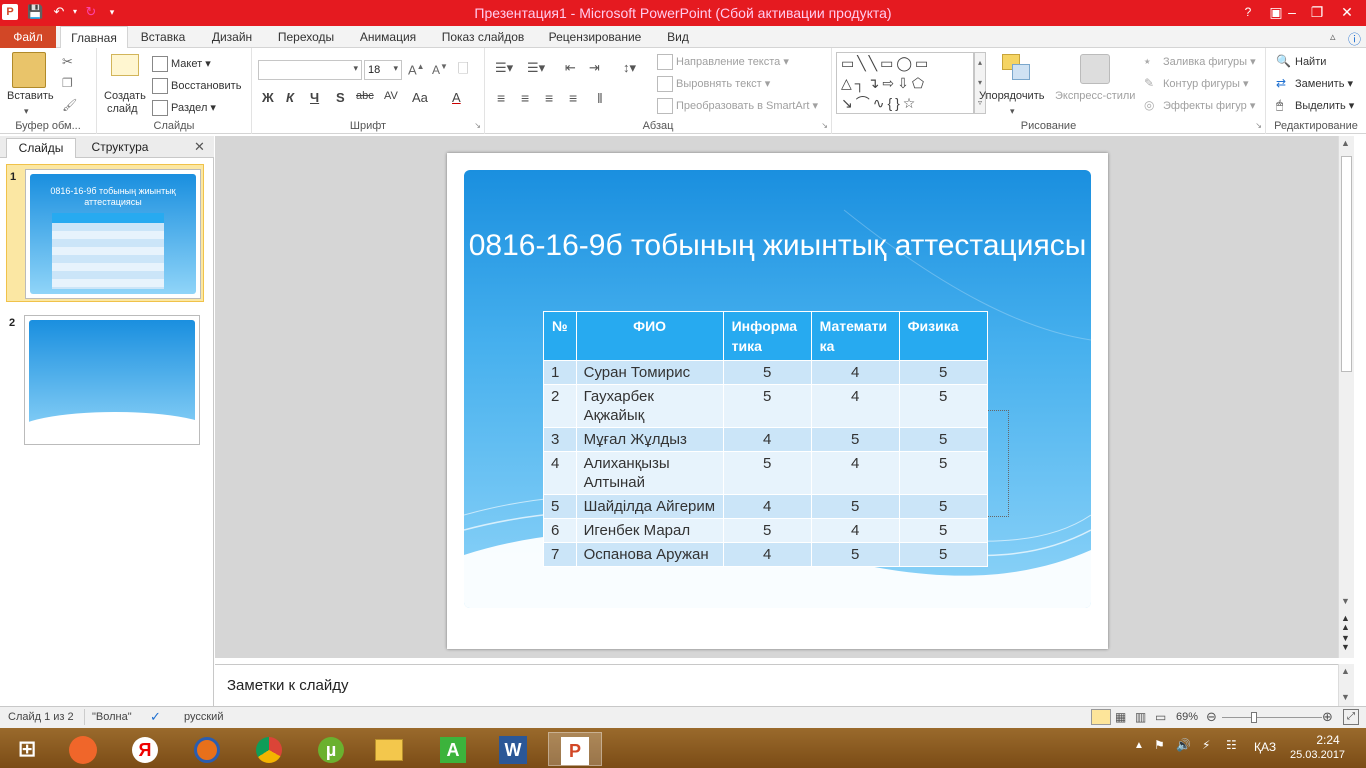 Image resolution: width=1366 pixels, height=768 pixels. What do you see at coordinates (440, 69) in the screenshot?
I see `shrink-font-icon: A▼` at bounding box center [440, 69].